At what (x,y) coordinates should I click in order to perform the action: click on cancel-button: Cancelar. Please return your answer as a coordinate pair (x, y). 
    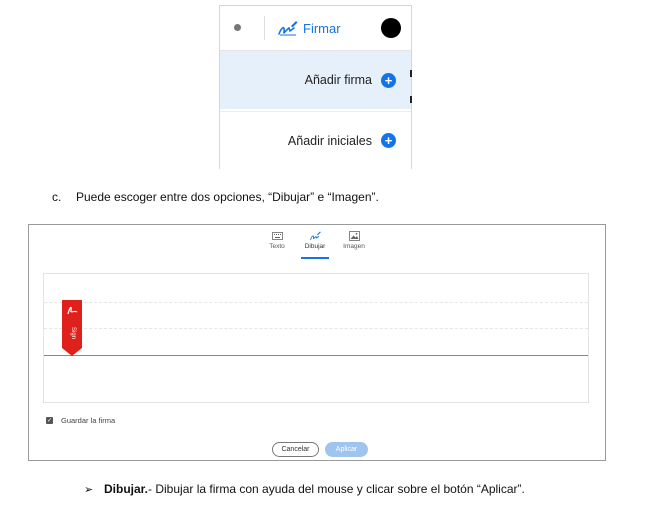
    Looking at the image, I should click on (295, 449).